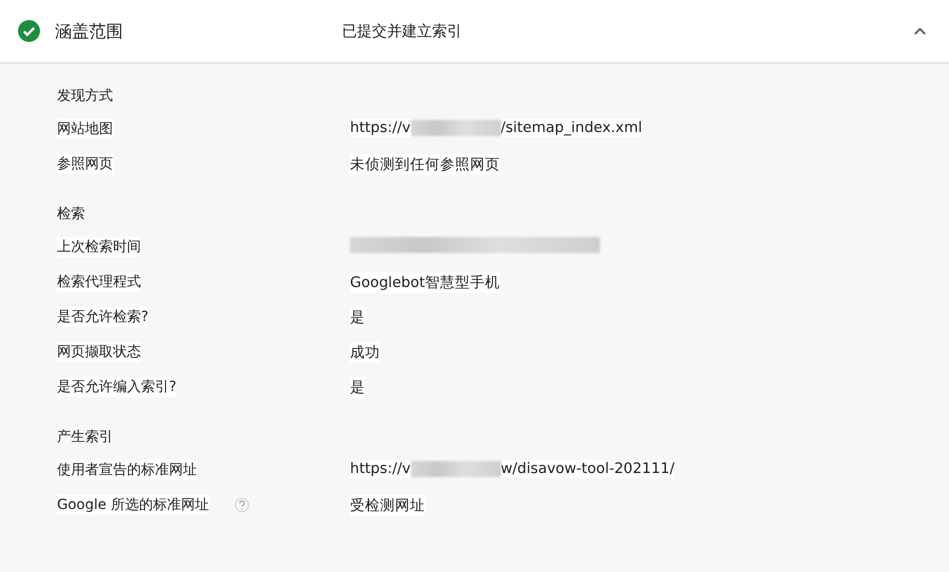 The height and width of the screenshot is (572, 949). Describe the element at coordinates (99, 247) in the screenshot. I see `field-label: 上次检索时间` at that location.